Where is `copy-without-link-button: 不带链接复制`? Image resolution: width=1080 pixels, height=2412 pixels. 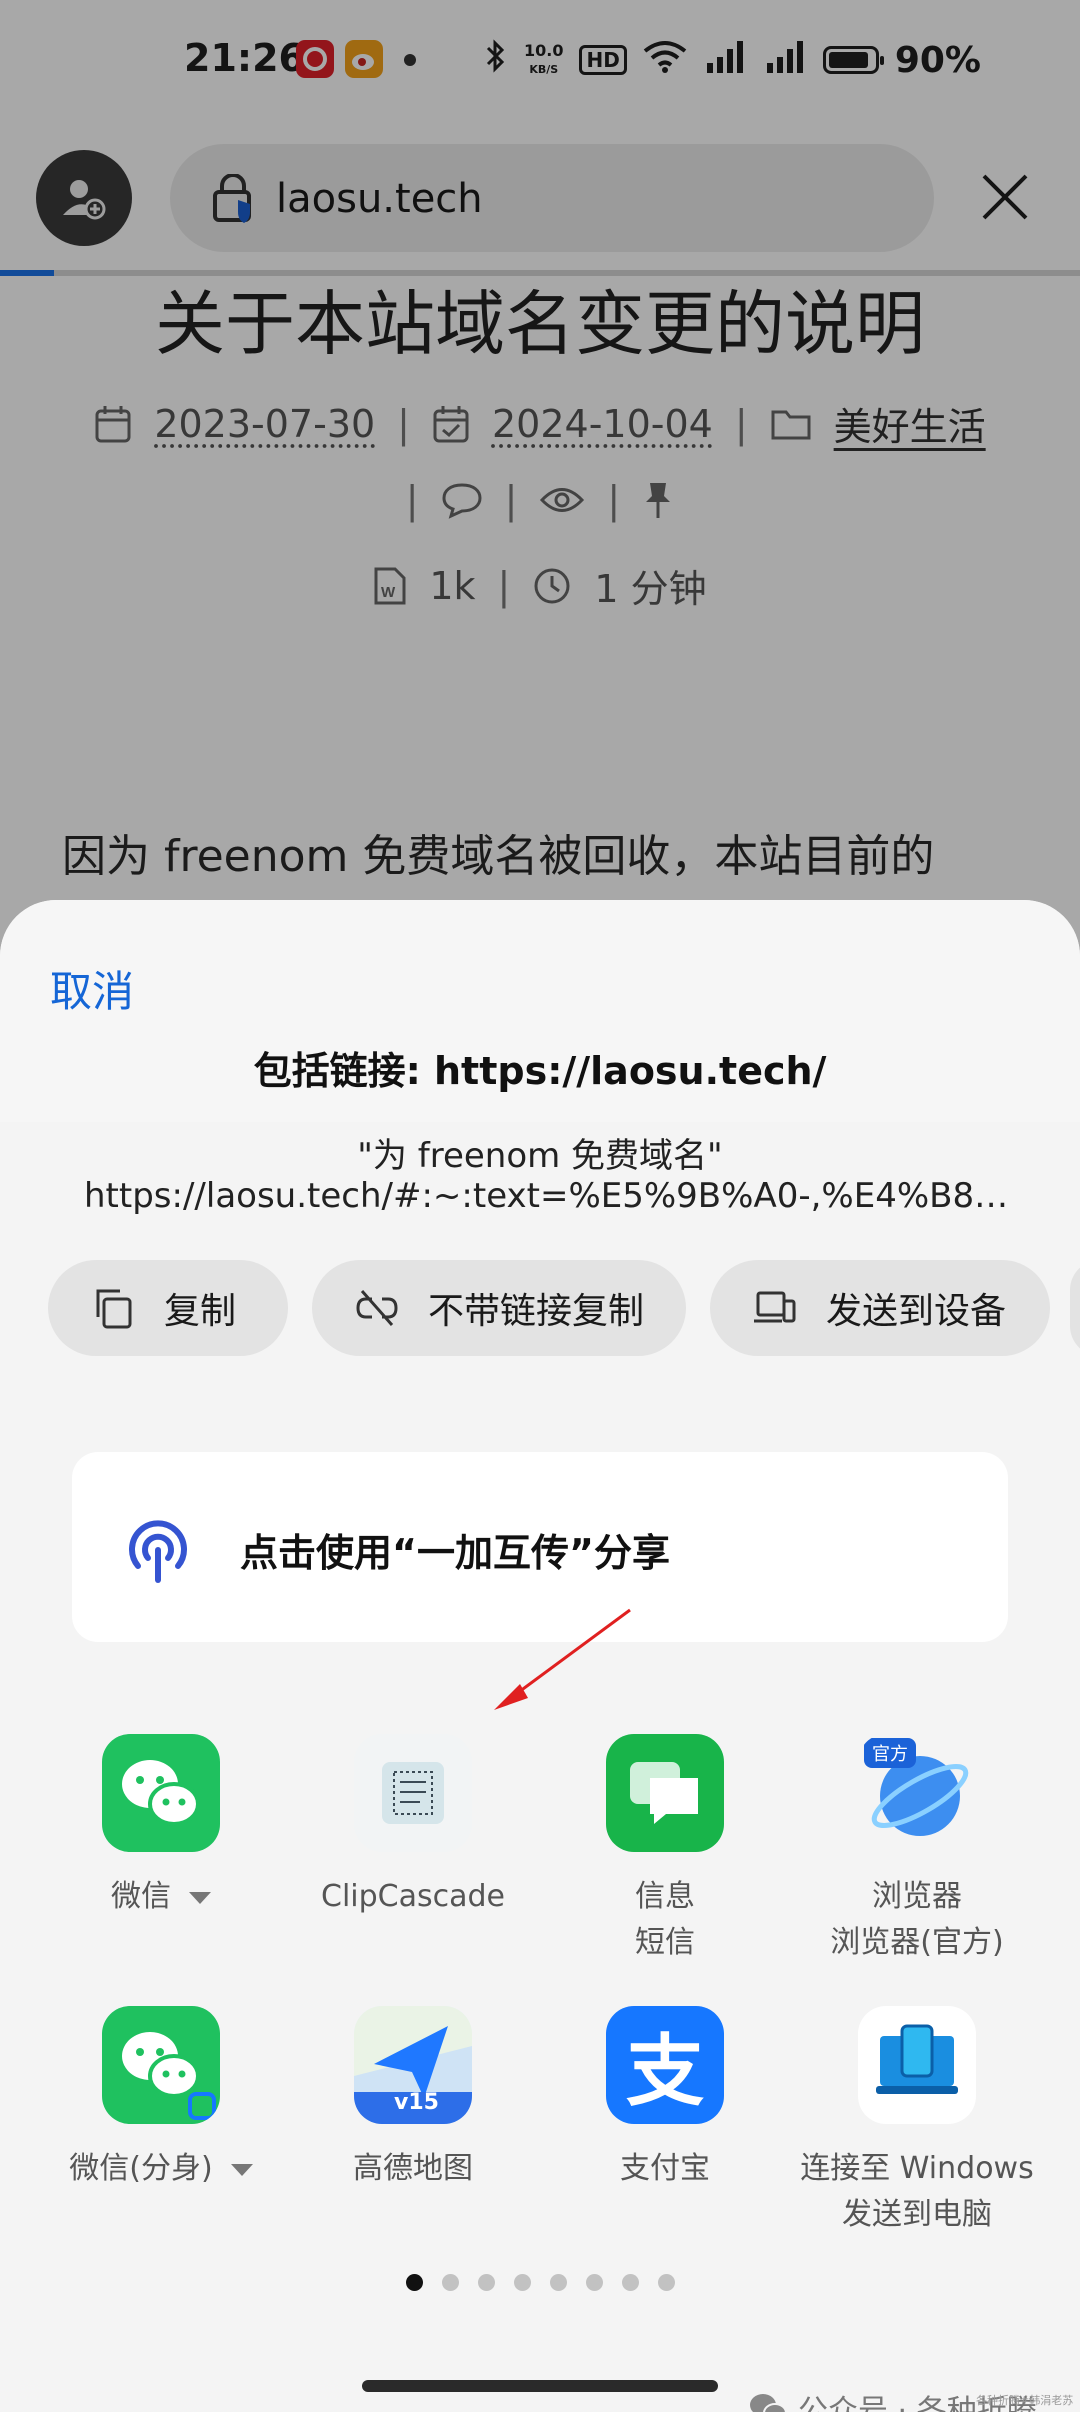 copy-without-link-button: 不带链接复制 is located at coordinates (499, 1308).